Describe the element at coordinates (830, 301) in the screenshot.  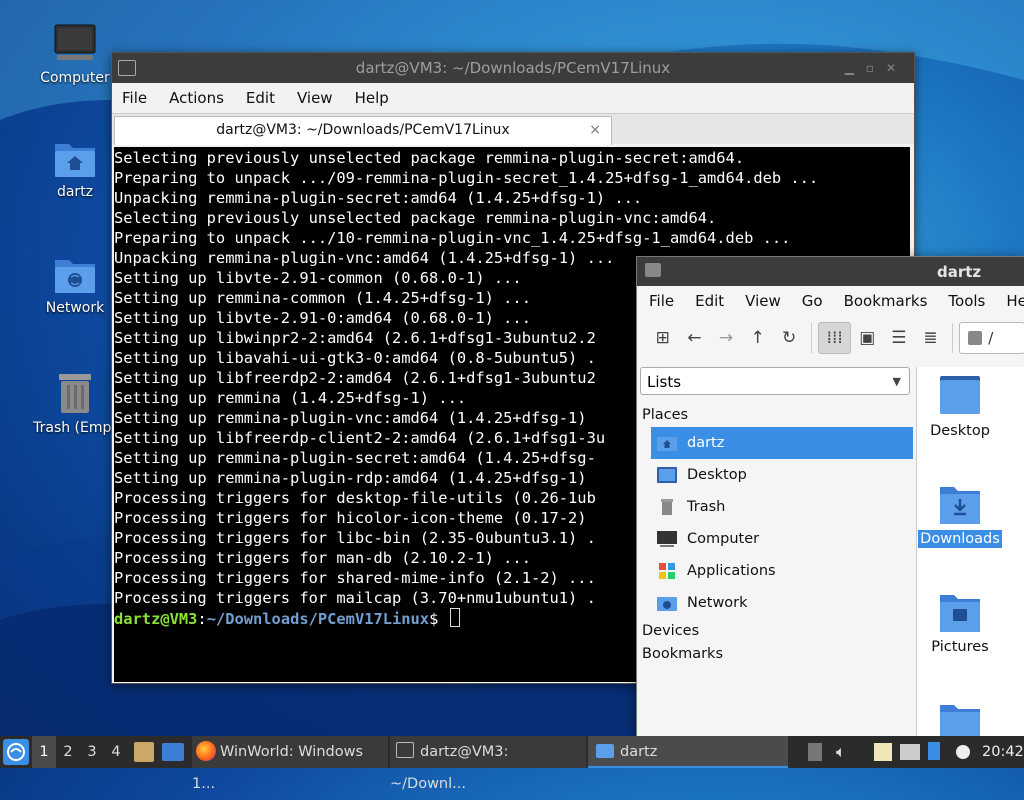
I see `file-manager-menubar: File Edit View Go Bookmarks Tools Help` at that location.